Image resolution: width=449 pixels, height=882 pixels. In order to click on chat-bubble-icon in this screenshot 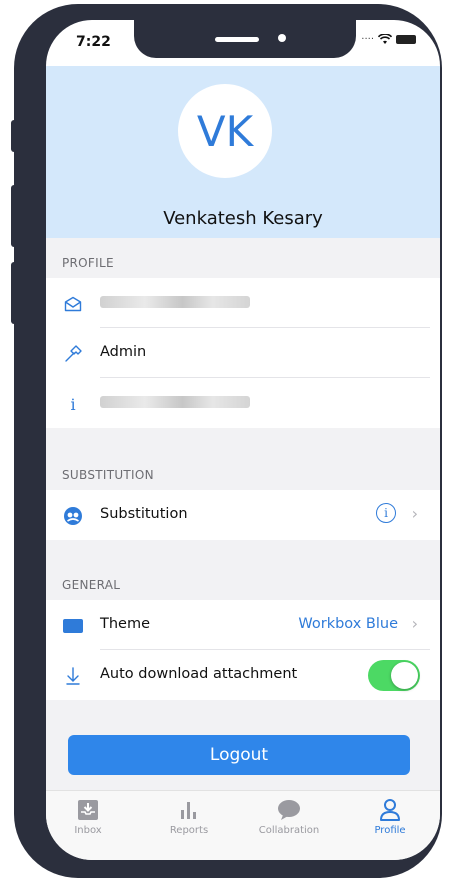, I will do `click(289, 810)`.